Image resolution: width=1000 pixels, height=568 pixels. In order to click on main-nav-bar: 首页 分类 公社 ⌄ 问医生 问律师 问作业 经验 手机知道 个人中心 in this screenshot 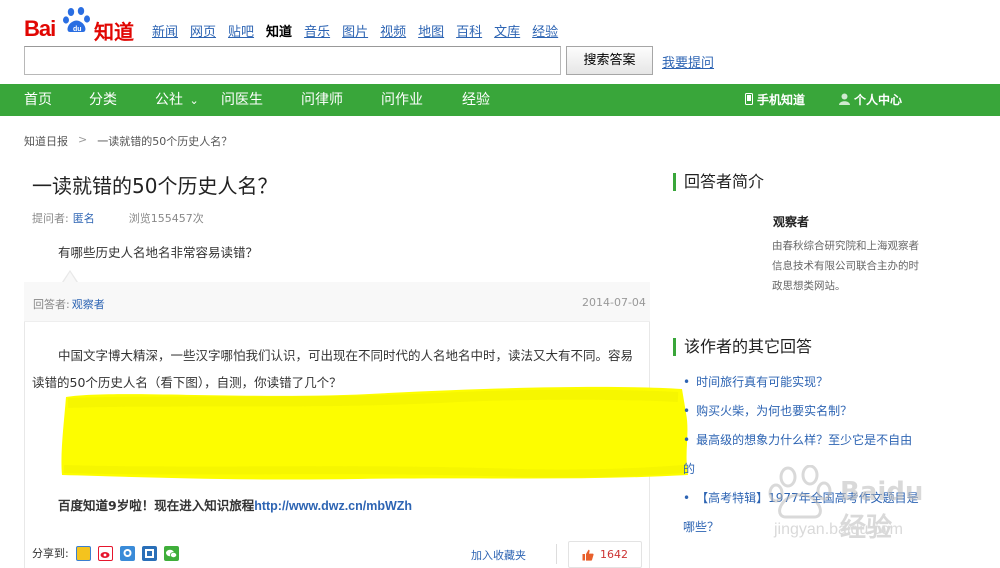, I will do `click(500, 100)`.